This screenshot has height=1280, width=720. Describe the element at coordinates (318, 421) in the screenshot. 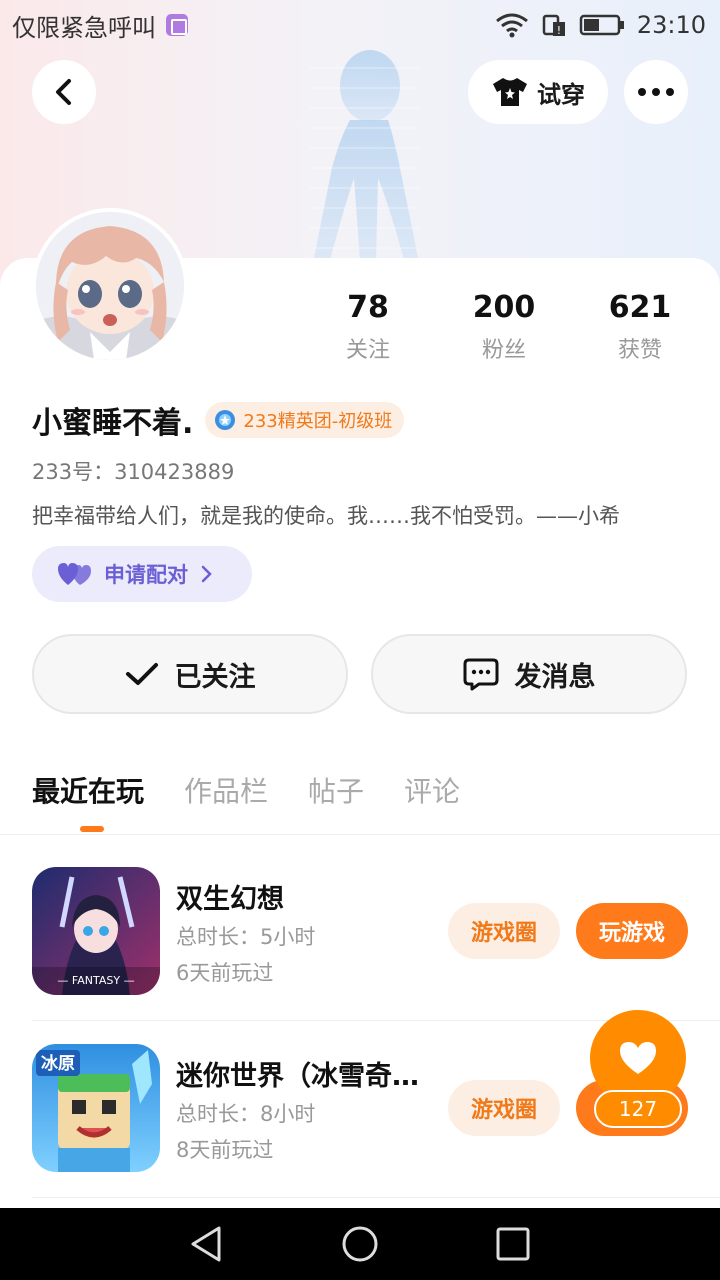

I see `badge-label: 233精英团-初级班` at that location.